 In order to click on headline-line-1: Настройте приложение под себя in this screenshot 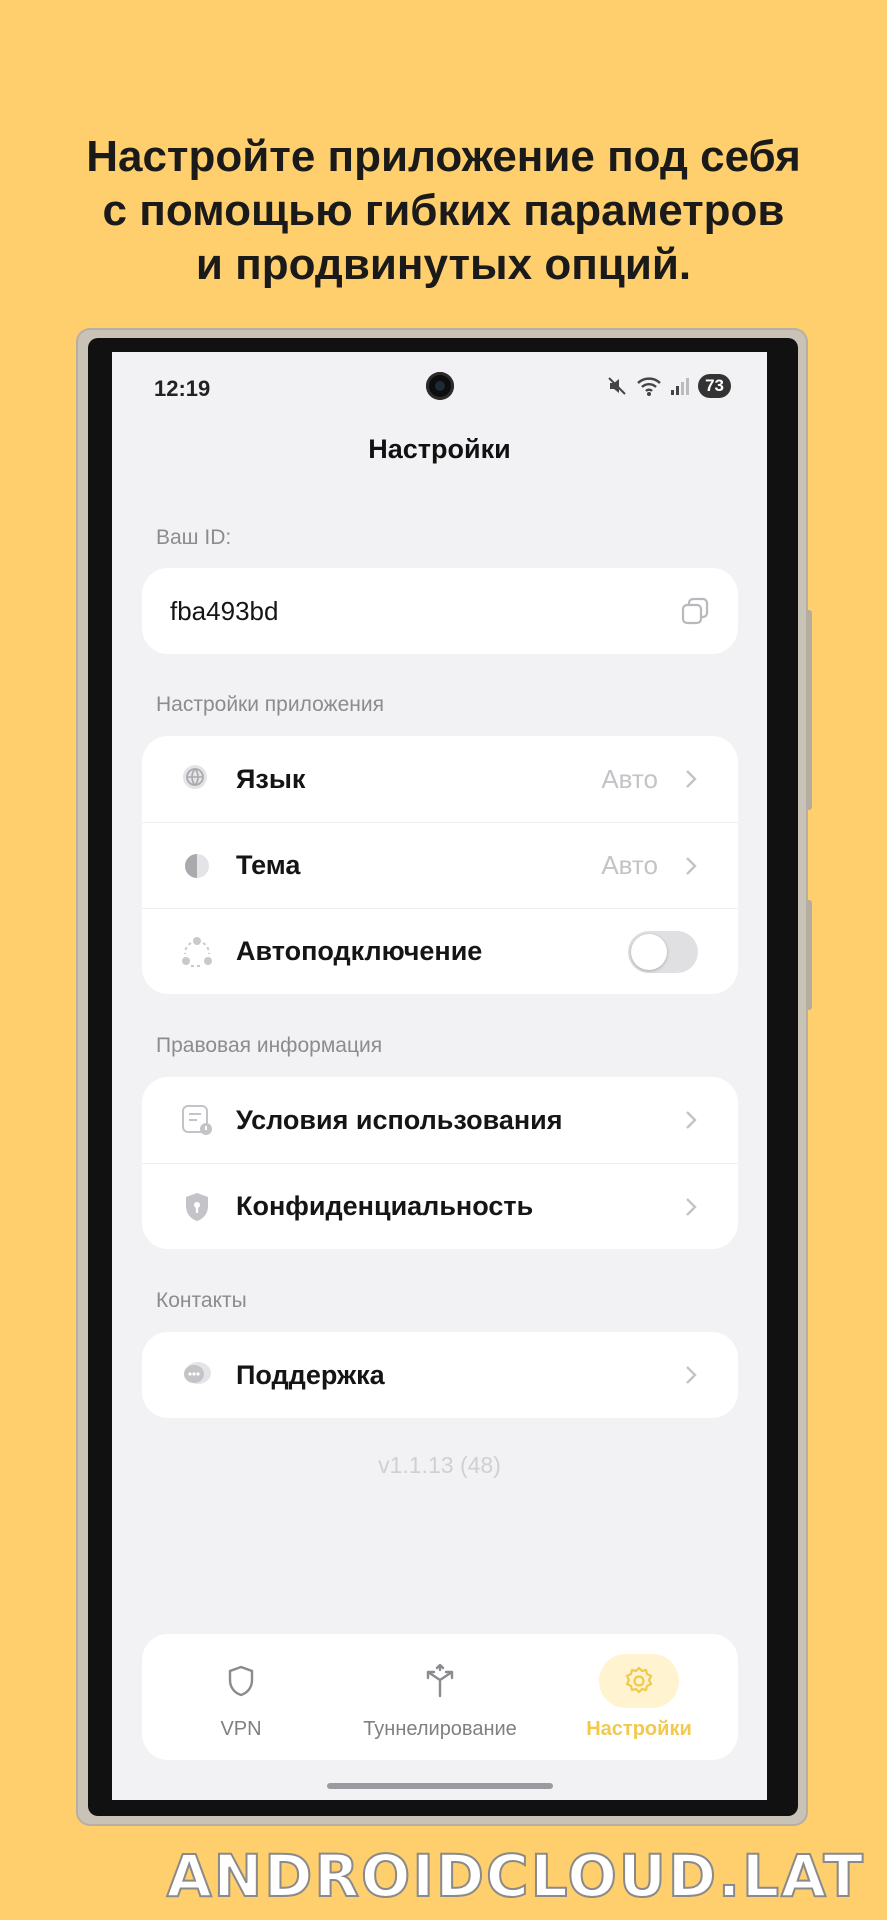, I will do `click(443, 156)`.